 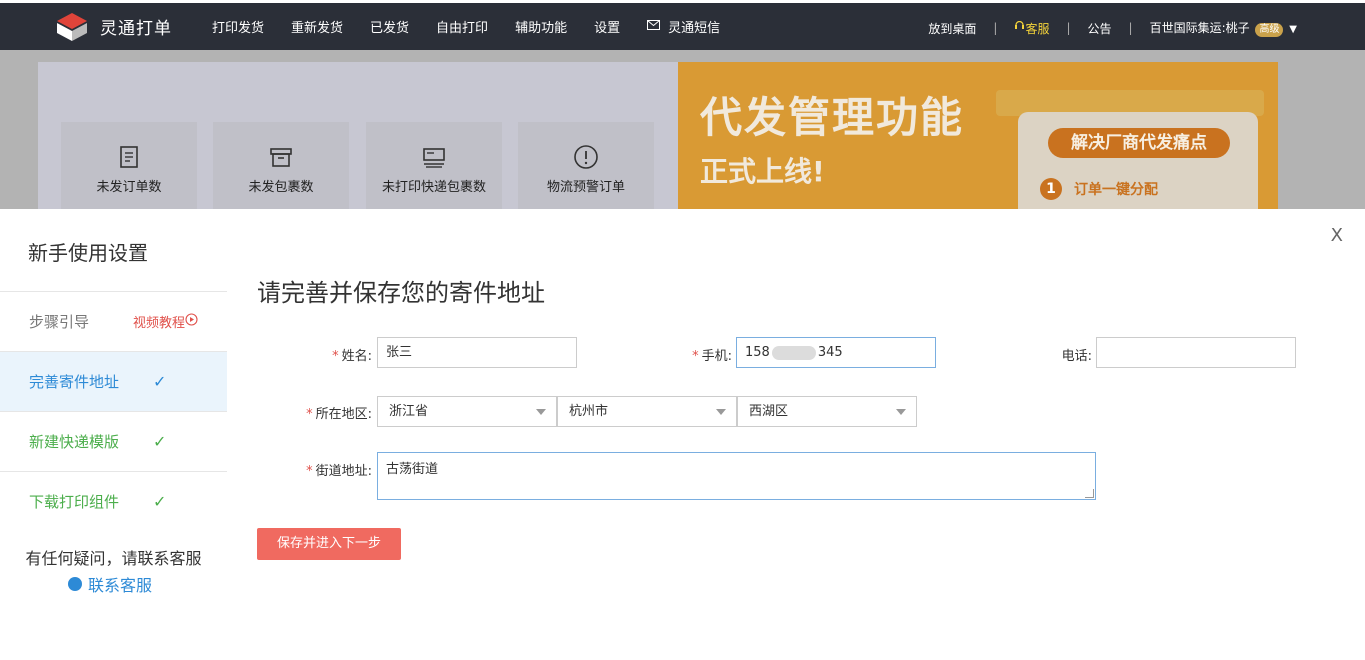 I want to click on step-address: 完善寄件地址 ✓, so click(x=113, y=381).